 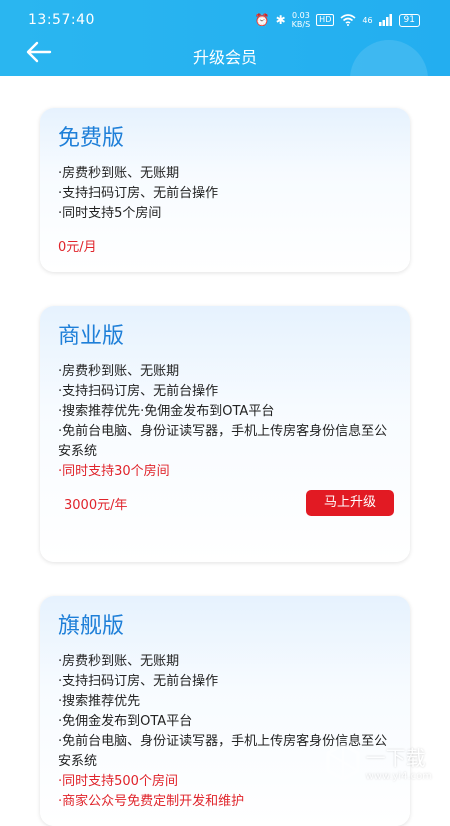 What do you see at coordinates (61, 20) in the screenshot?
I see `status-time: 13:57:40` at bounding box center [61, 20].